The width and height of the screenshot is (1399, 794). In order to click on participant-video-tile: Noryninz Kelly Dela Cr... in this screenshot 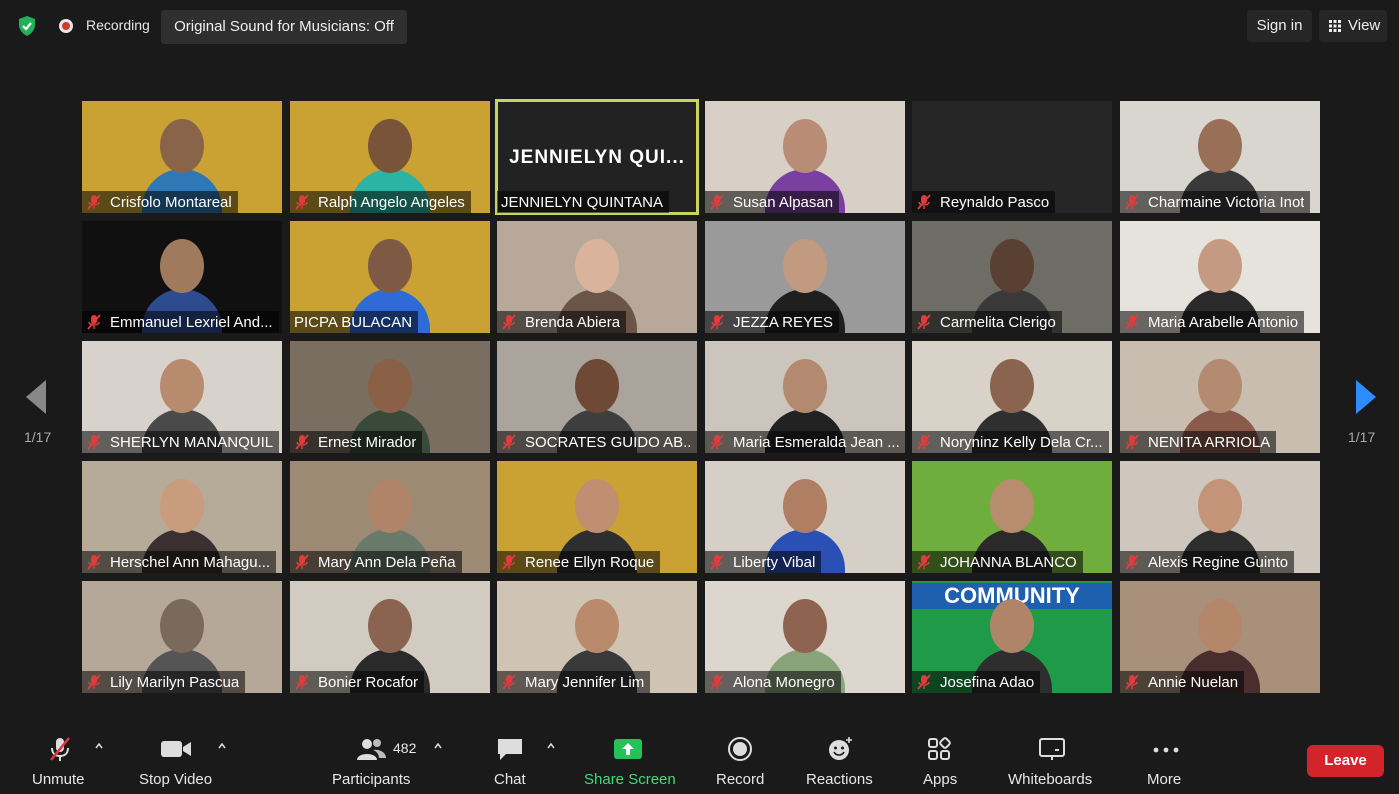, I will do `click(1012, 397)`.